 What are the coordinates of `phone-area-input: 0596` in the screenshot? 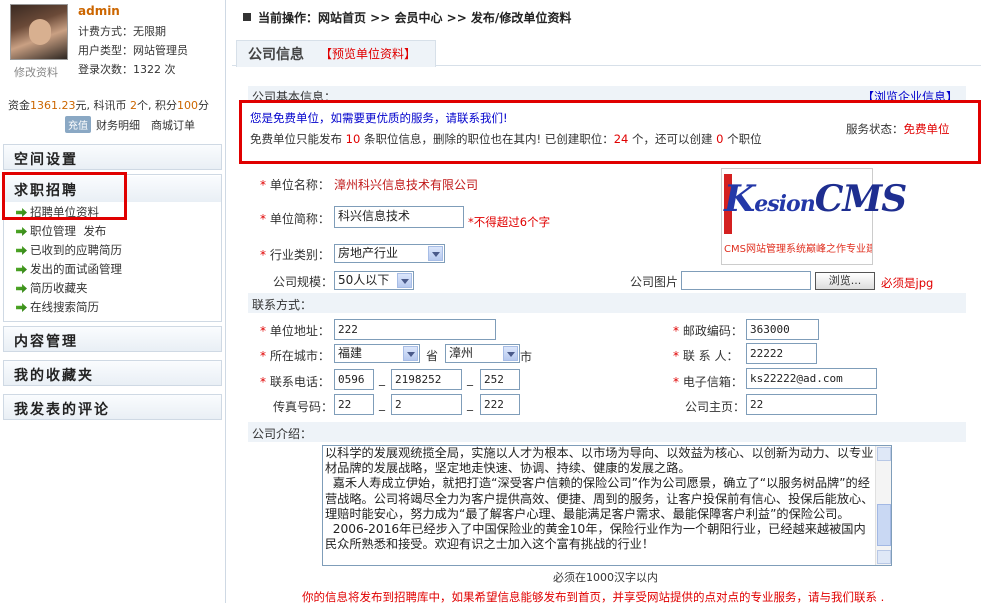 It's located at (354, 379).